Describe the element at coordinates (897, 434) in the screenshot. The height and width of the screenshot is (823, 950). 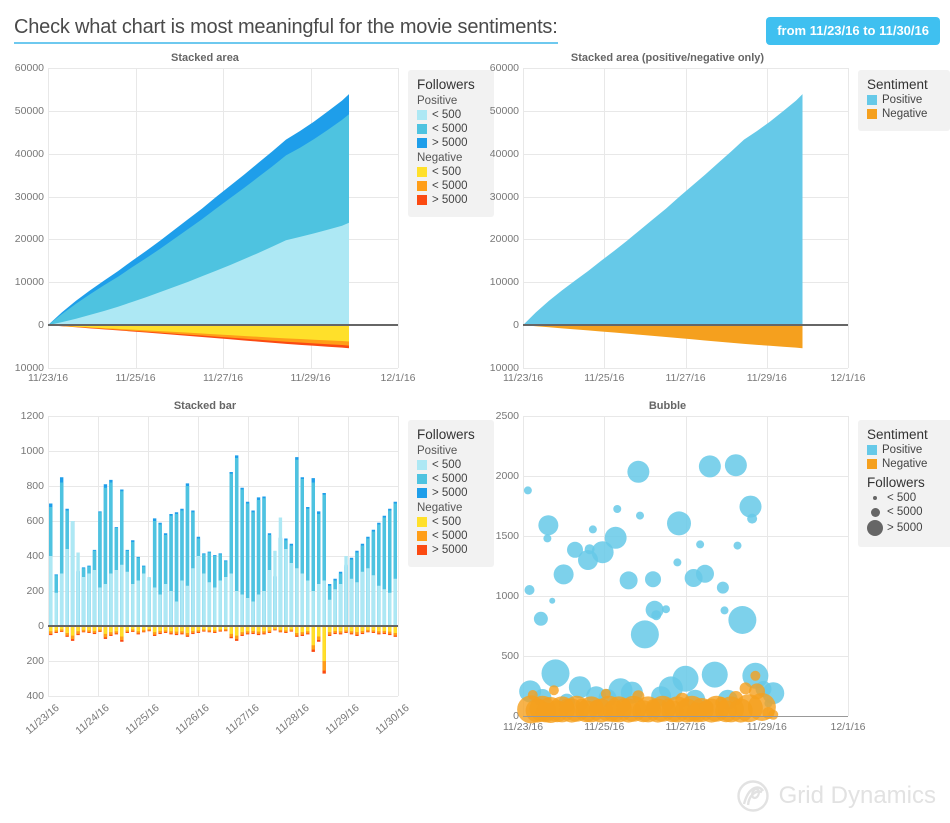
I see `legend-title: Sentiment` at that location.